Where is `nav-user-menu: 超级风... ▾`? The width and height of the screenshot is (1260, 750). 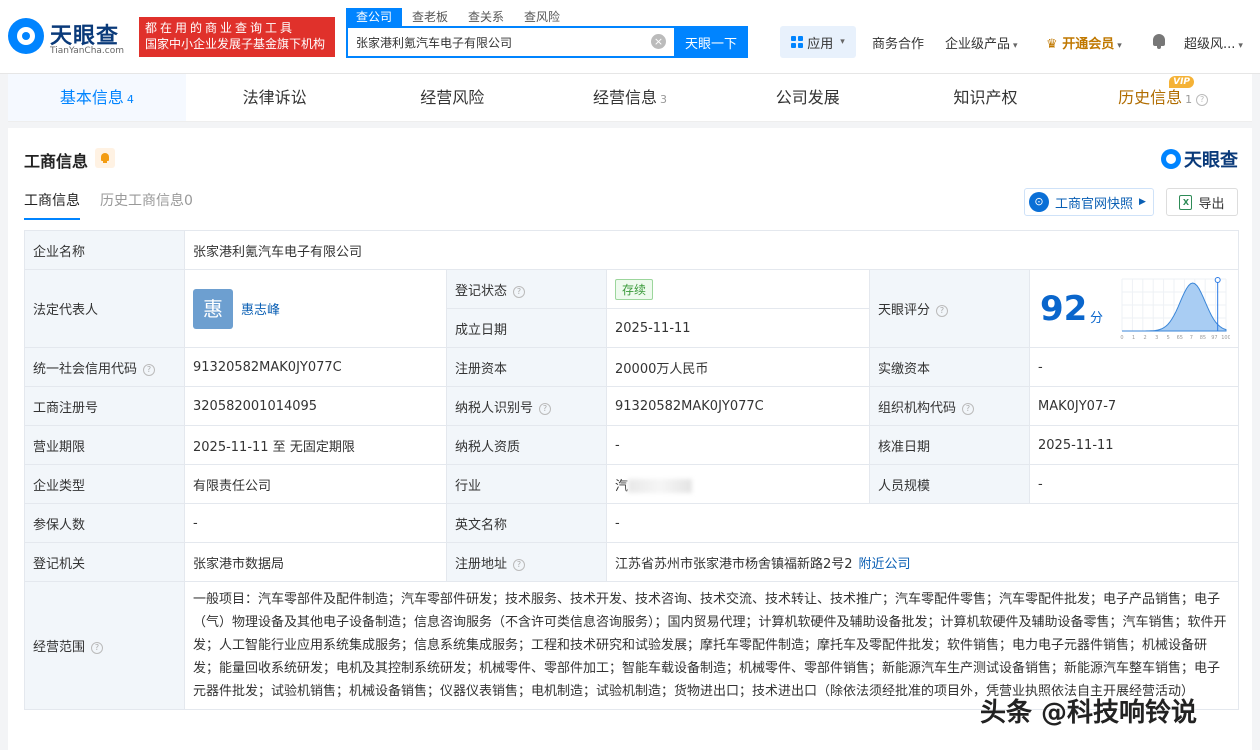
nav-user-menu: 超级风... ▾ is located at coordinates (1213, 42).